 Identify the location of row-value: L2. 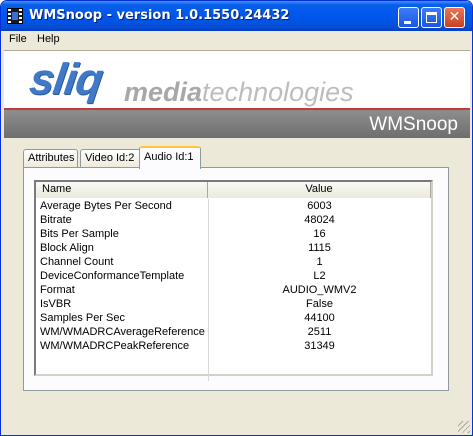
(319, 276).